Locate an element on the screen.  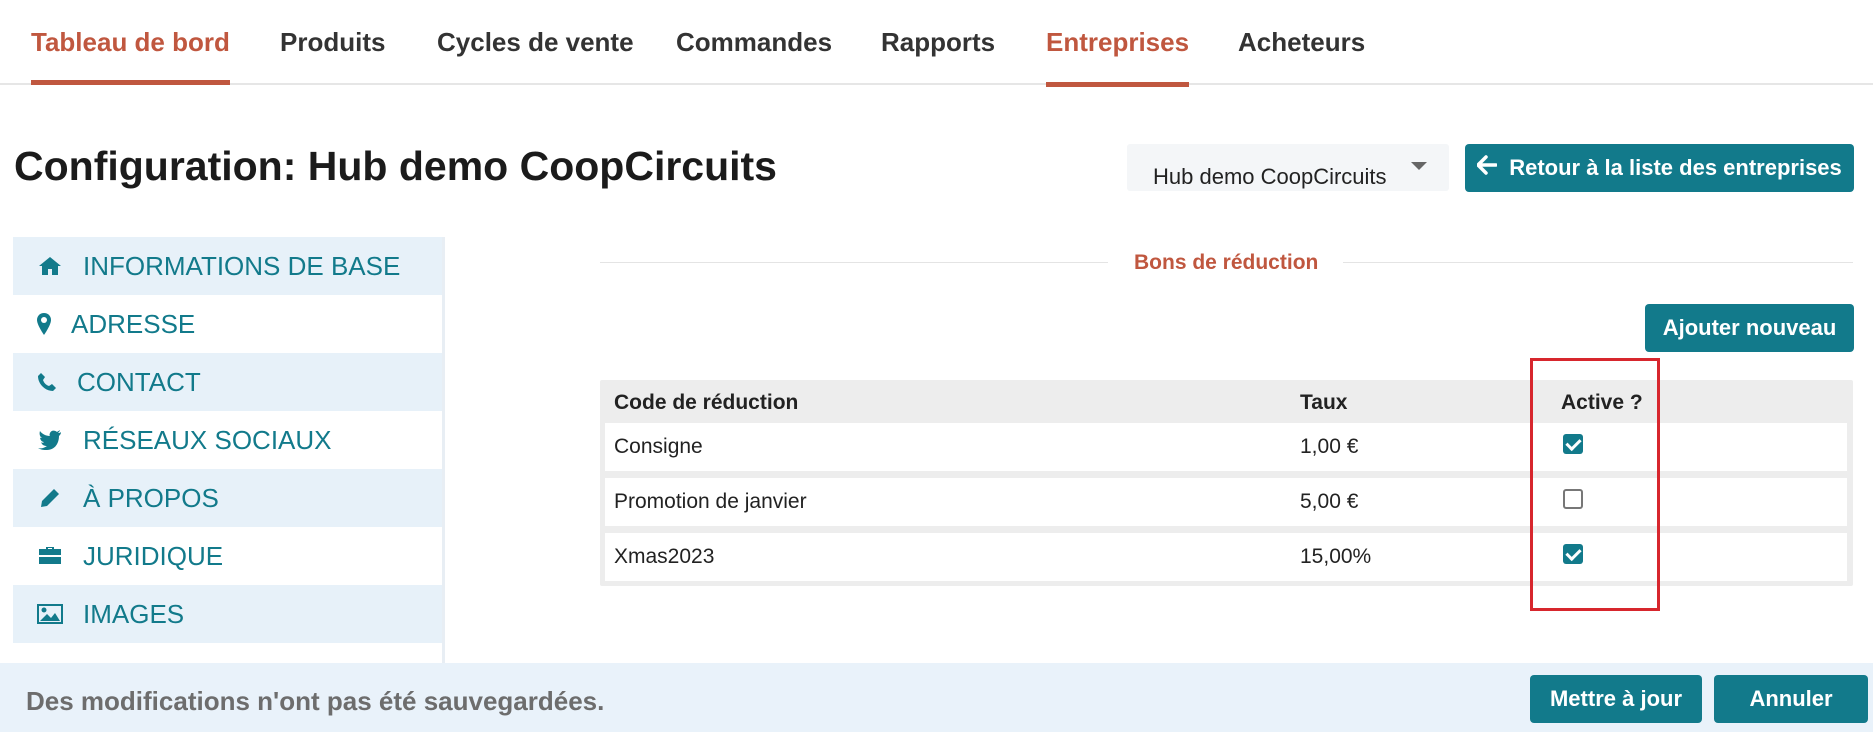
sidebar-item-juridique: JURIDIQUE is located at coordinates (227, 556).